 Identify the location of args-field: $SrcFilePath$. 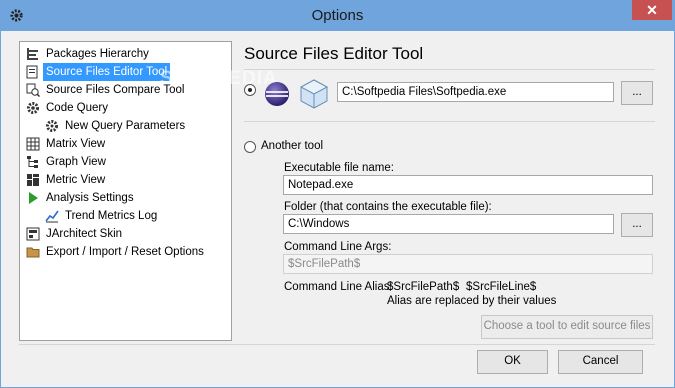
(468, 264).